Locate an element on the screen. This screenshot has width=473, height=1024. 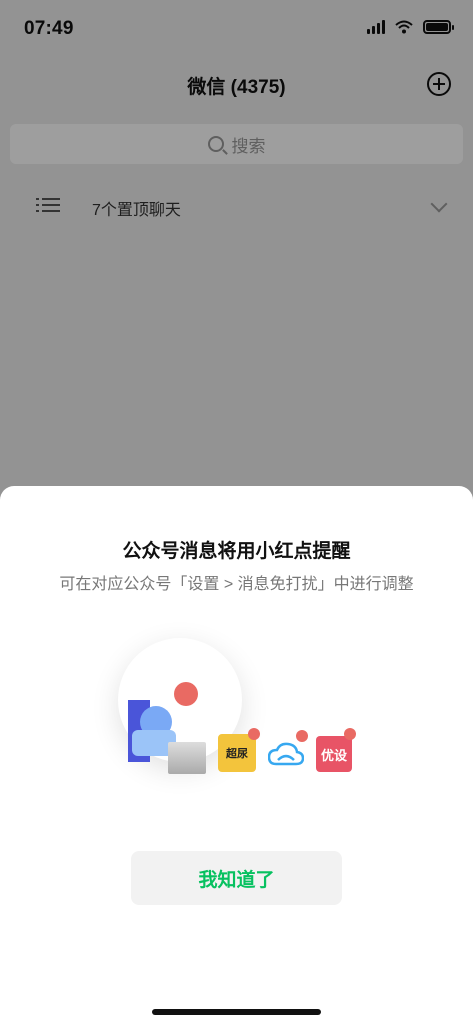
sheet-title: 公众号消息将用小红点提醒 is located at coordinates (236, 551).